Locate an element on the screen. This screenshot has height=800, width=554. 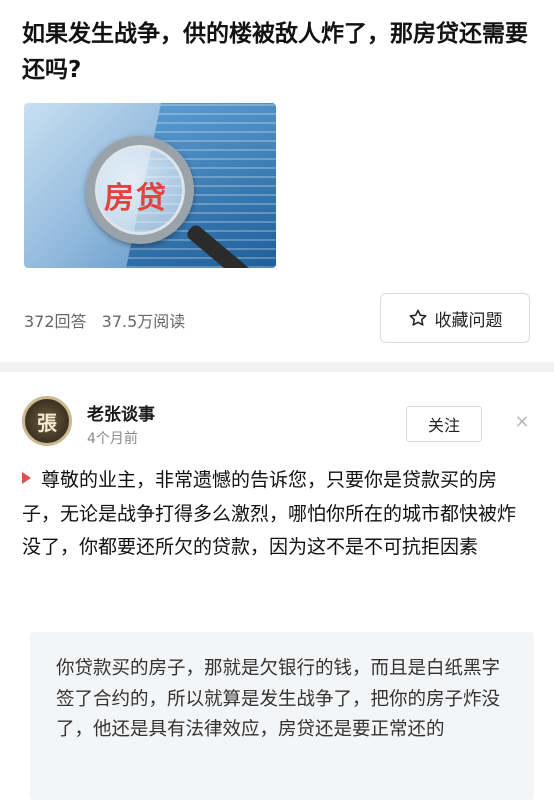
favorite-question-label: 收藏问题 is located at coordinates (468, 320).